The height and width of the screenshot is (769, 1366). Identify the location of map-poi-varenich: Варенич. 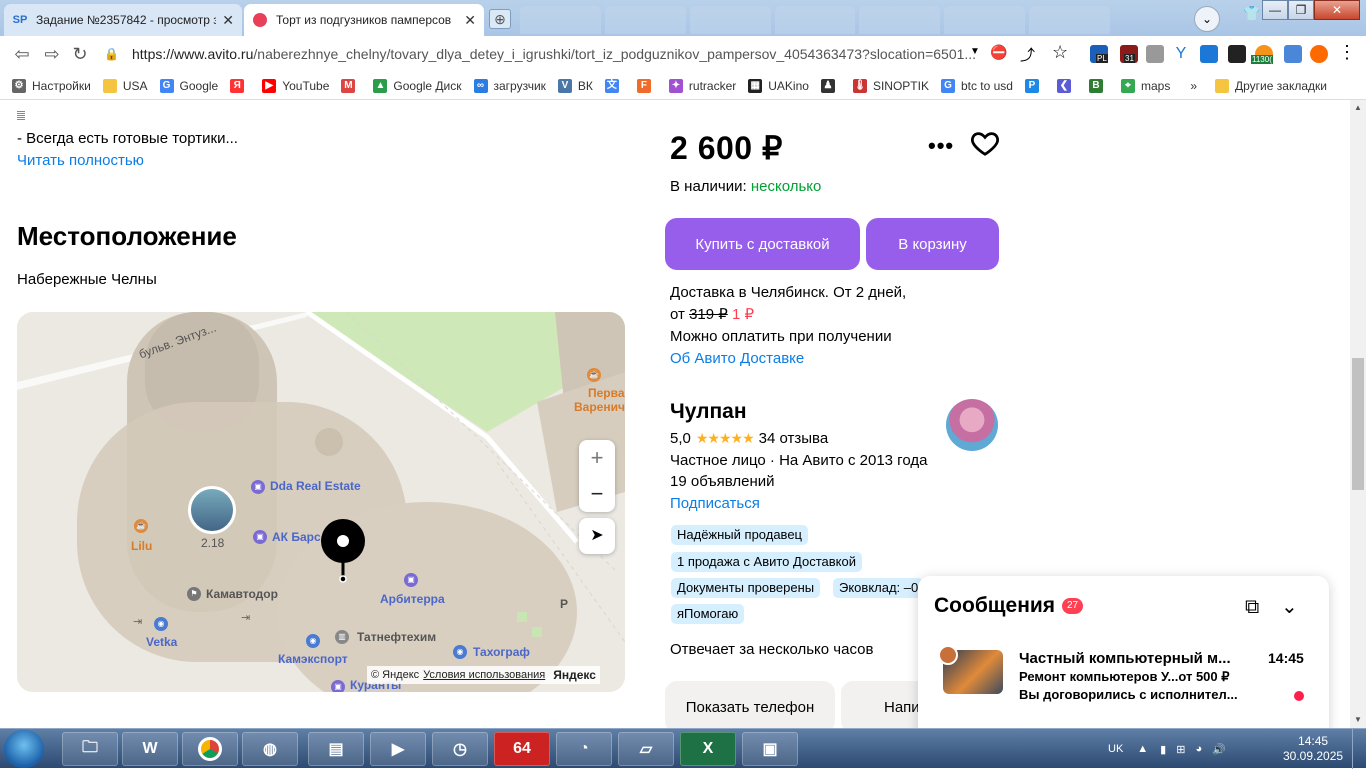
(599, 407).